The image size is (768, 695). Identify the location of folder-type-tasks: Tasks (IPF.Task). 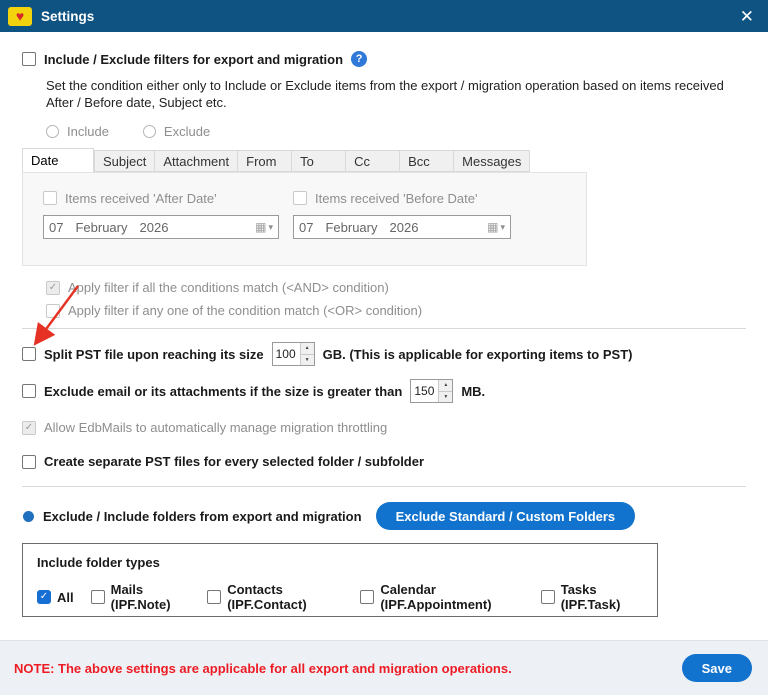
(591, 597).